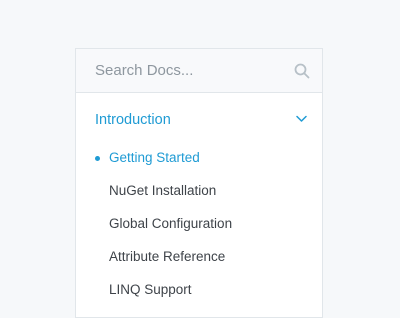  I want to click on nav-item-global-configuration: Global Configuration, so click(199, 229).